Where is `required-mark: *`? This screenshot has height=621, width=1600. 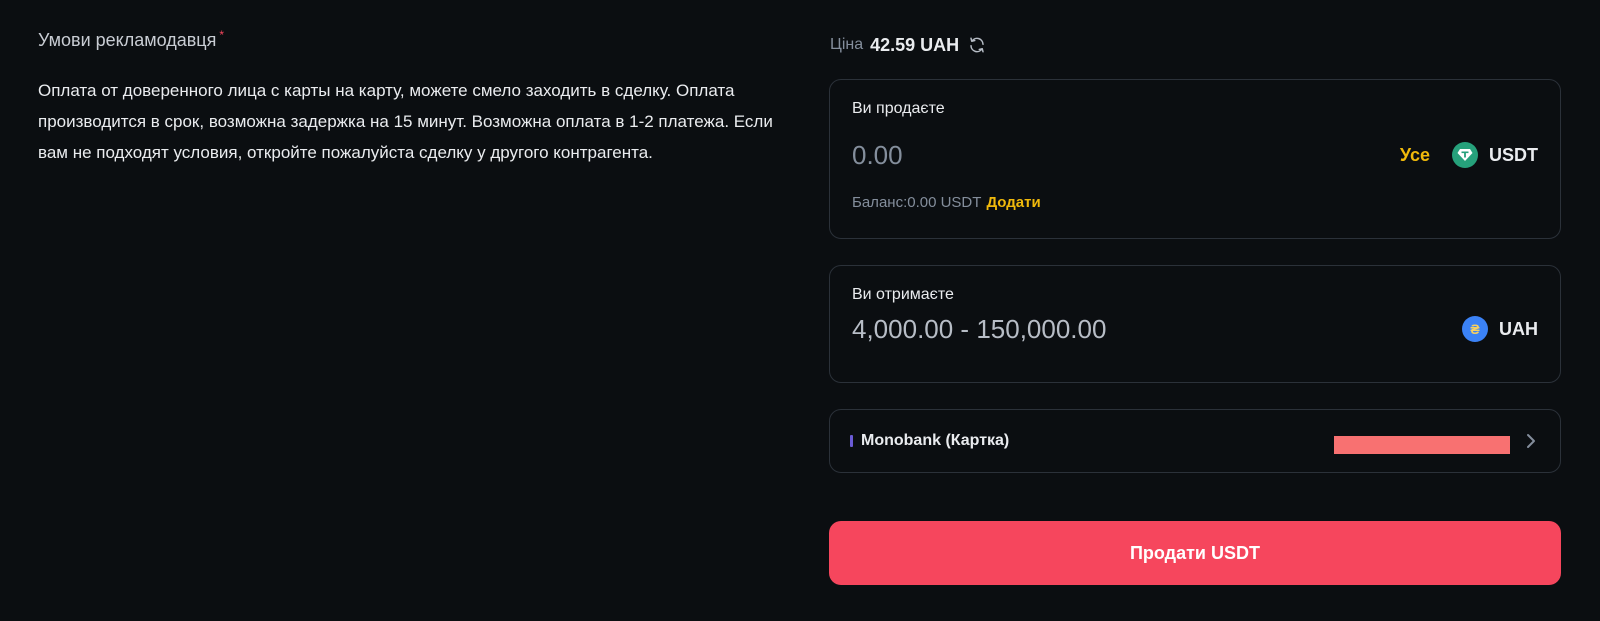 required-mark: * is located at coordinates (222, 35).